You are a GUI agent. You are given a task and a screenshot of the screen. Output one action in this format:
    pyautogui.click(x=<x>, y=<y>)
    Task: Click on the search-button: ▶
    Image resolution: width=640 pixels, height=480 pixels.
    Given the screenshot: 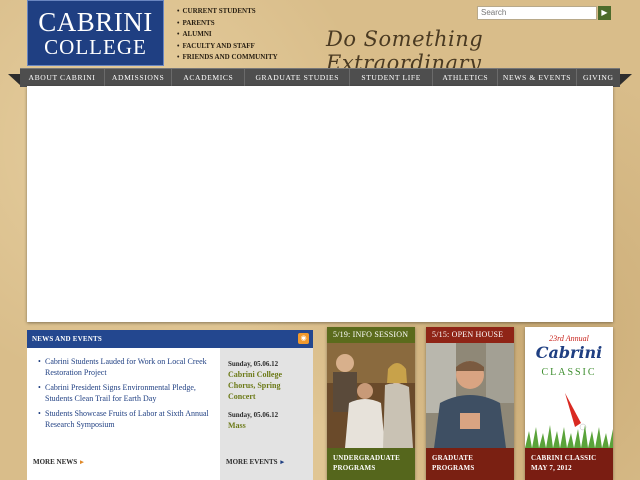 What is the action you would take?
    pyautogui.click(x=604, y=13)
    